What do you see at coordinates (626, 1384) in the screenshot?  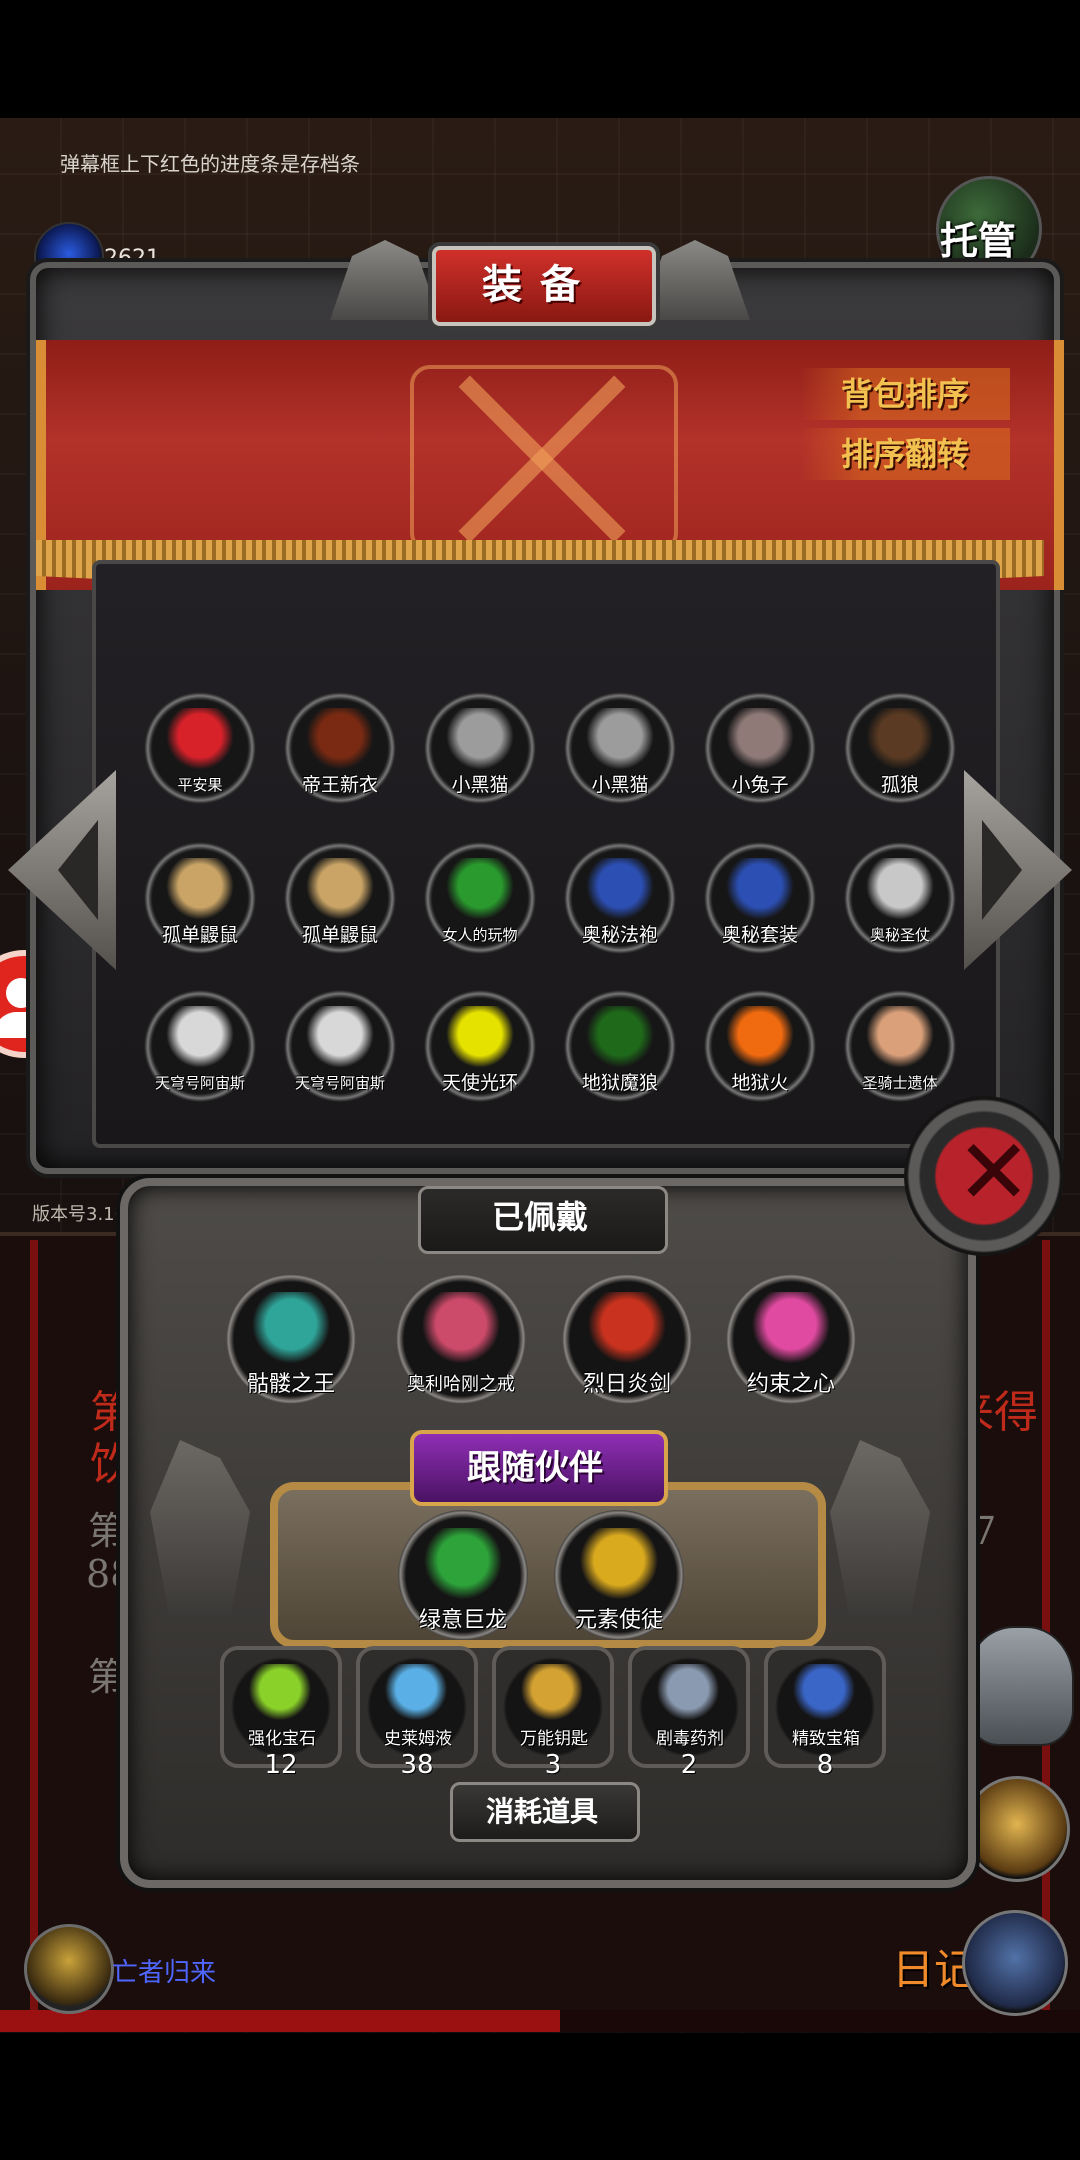 I see `worn-item-label: 烈日炎剑` at bounding box center [626, 1384].